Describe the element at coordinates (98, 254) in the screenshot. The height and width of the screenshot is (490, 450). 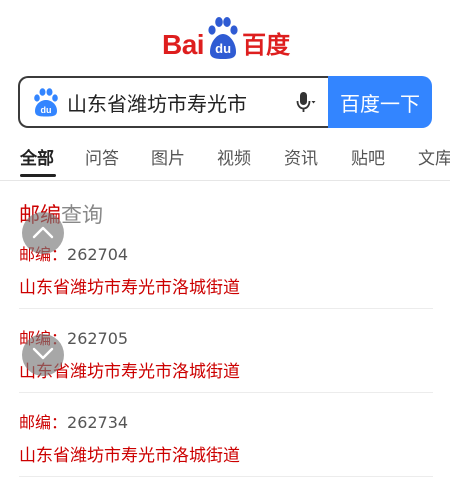
I see `postal-code-value: 262704` at that location.